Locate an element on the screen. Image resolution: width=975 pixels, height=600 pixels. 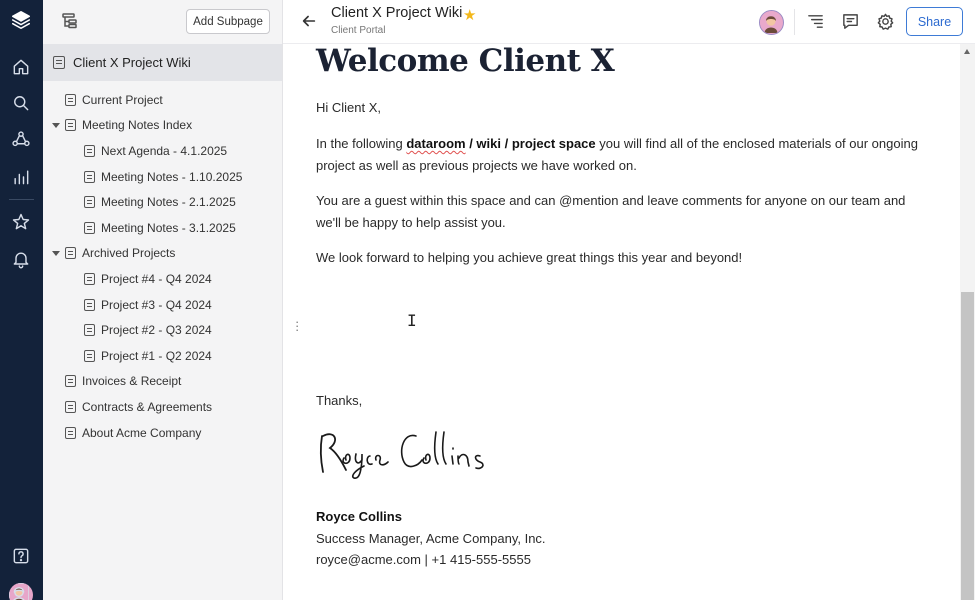
sidebar-item-about: About Acme Company is located at coordinates (162, 433).